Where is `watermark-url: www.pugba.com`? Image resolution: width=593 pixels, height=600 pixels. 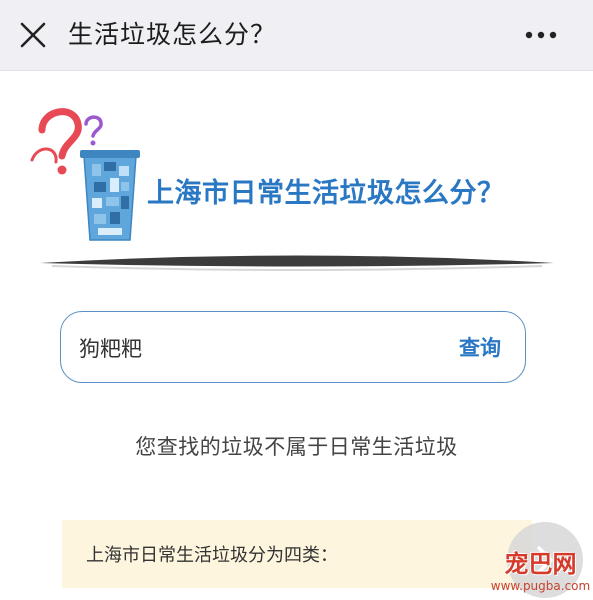
watermark-url: www.pugba.com is located at coordinates (540, 586).